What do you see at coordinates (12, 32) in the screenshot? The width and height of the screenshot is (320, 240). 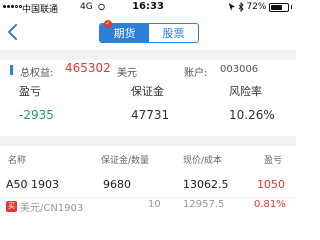 I see `back-arrow-icon` at bounding box center [12, 32].